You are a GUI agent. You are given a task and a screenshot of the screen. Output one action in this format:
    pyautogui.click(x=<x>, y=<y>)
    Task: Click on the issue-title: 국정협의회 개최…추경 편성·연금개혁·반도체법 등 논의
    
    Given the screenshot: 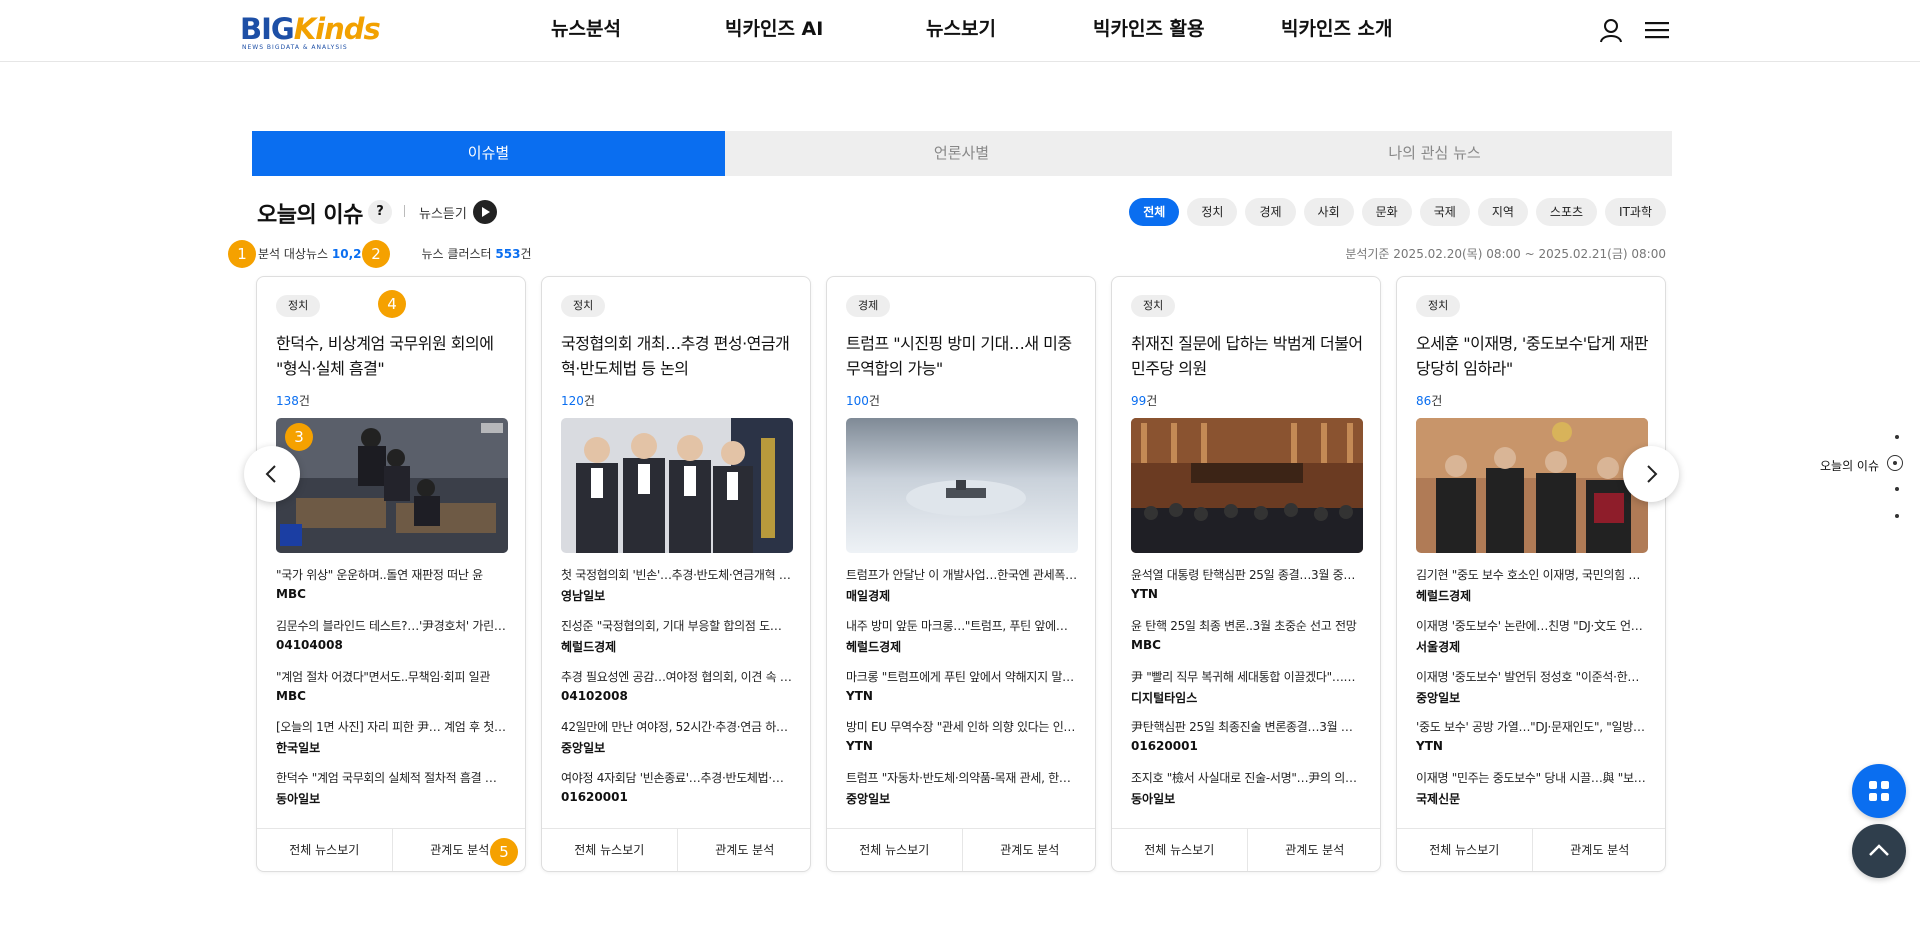 What is the action you would take?
    pyautogui.click(x=678, y=356)
    